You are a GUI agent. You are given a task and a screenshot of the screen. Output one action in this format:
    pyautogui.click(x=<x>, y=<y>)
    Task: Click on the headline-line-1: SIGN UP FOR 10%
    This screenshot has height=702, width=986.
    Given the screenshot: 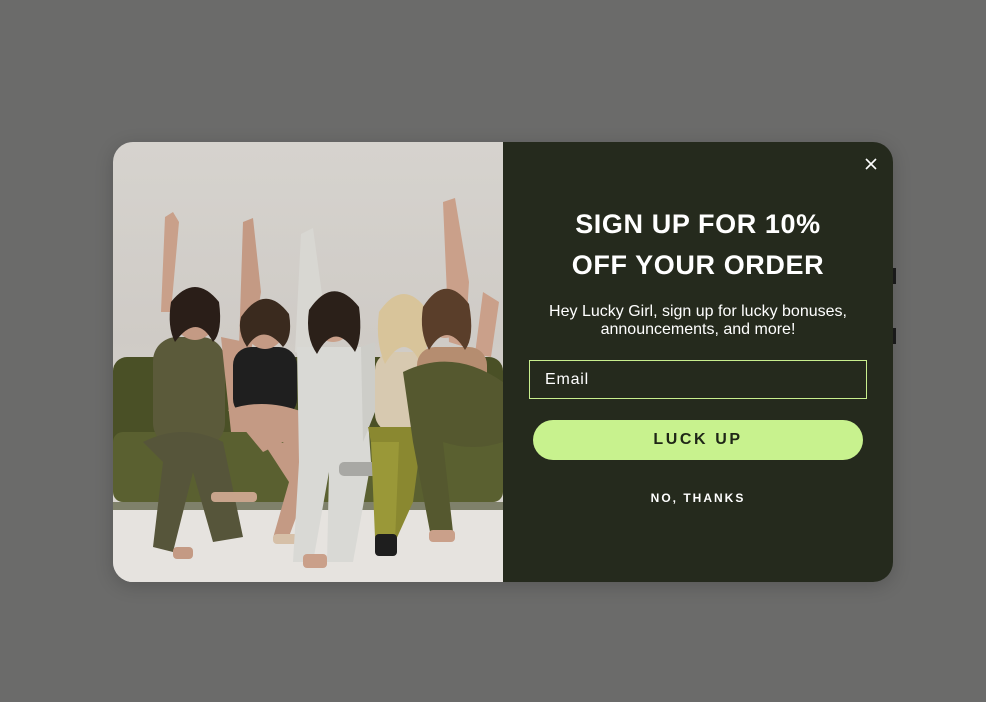 What is the action you would take?
    pyautogui.click(x=698, y=224)
    